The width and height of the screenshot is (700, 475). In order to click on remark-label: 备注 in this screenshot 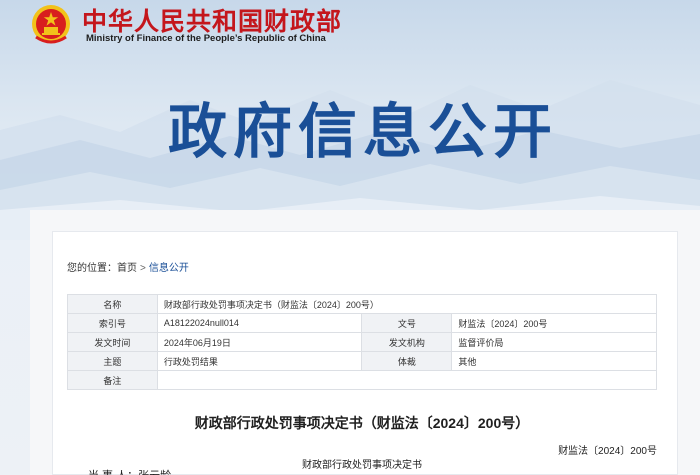, I will do `click(112, 380)`.